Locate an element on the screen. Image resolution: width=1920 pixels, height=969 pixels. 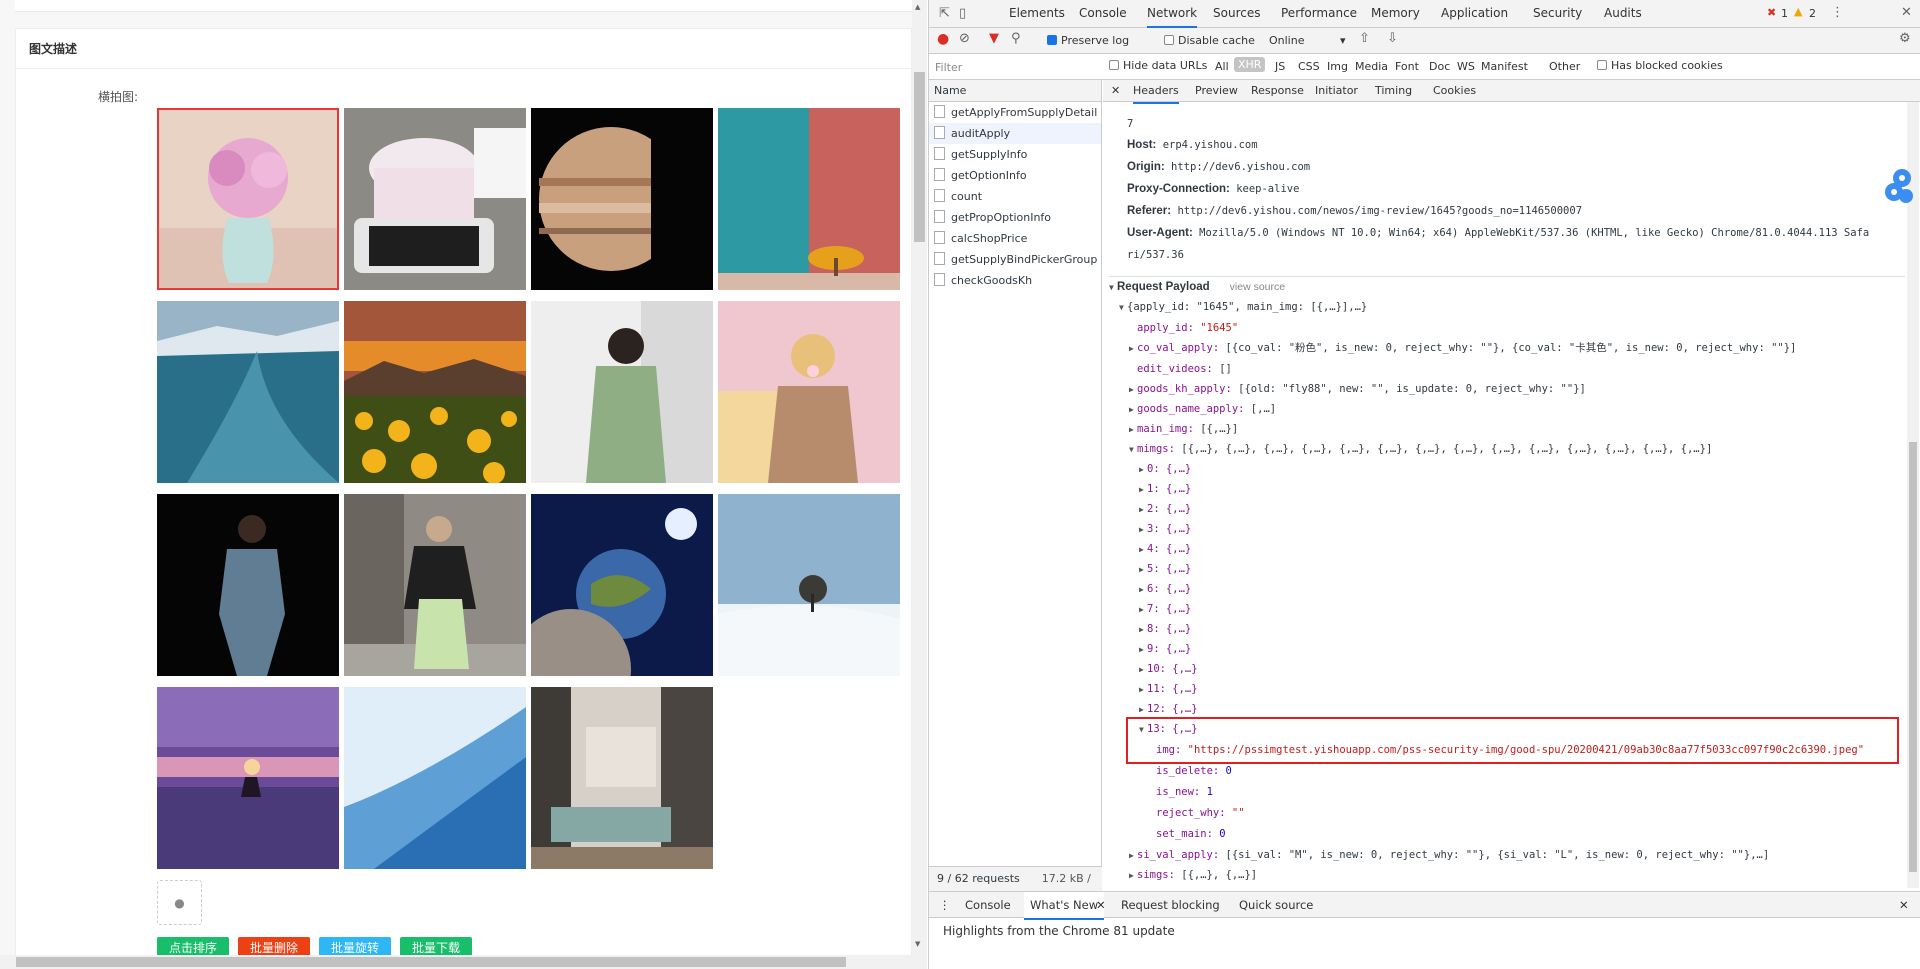
mimgs-item: ▶ 0: {,…} is located at coordinates (1165, 469).